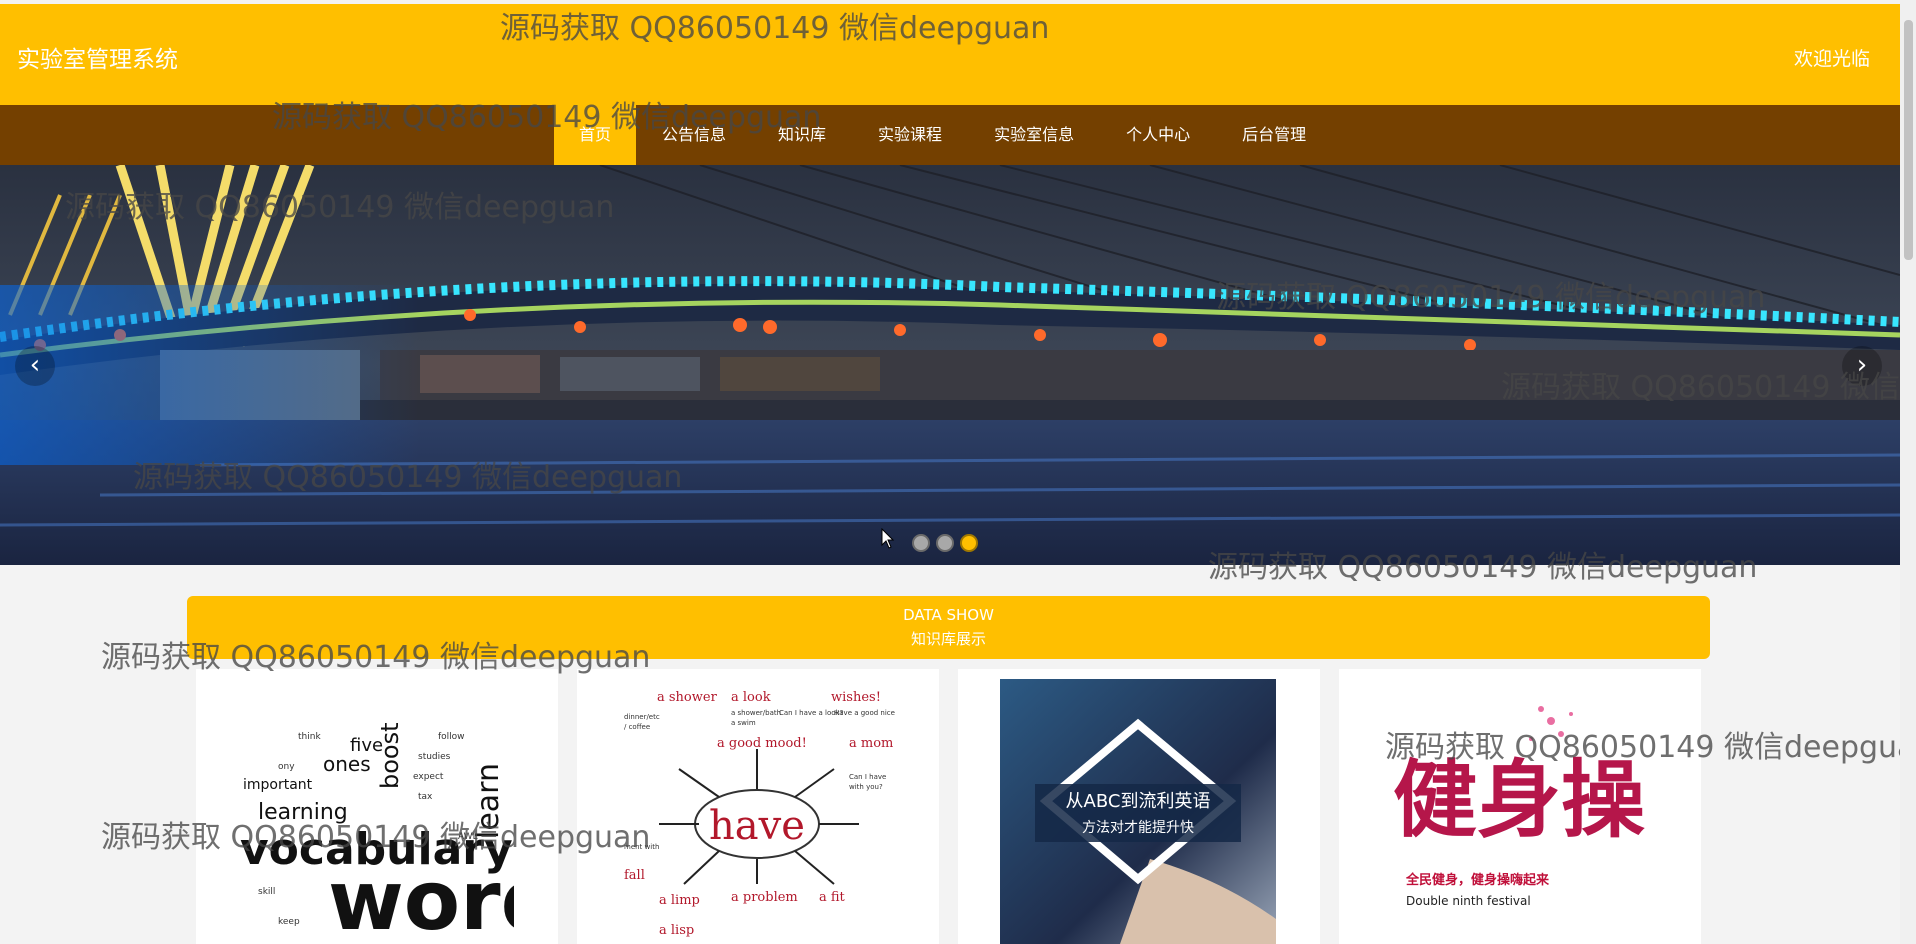 The height and width of the screenshot is (944, 1916). What do you see at coordinates (866, 787) in the screenshot?
I see `svg-text: with you?` at bounding box center [866, 787].